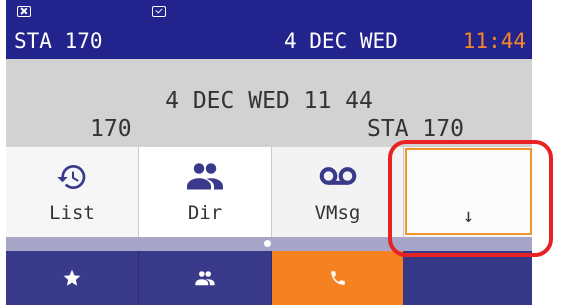  I want to click on page-dot, so click(267, 243).